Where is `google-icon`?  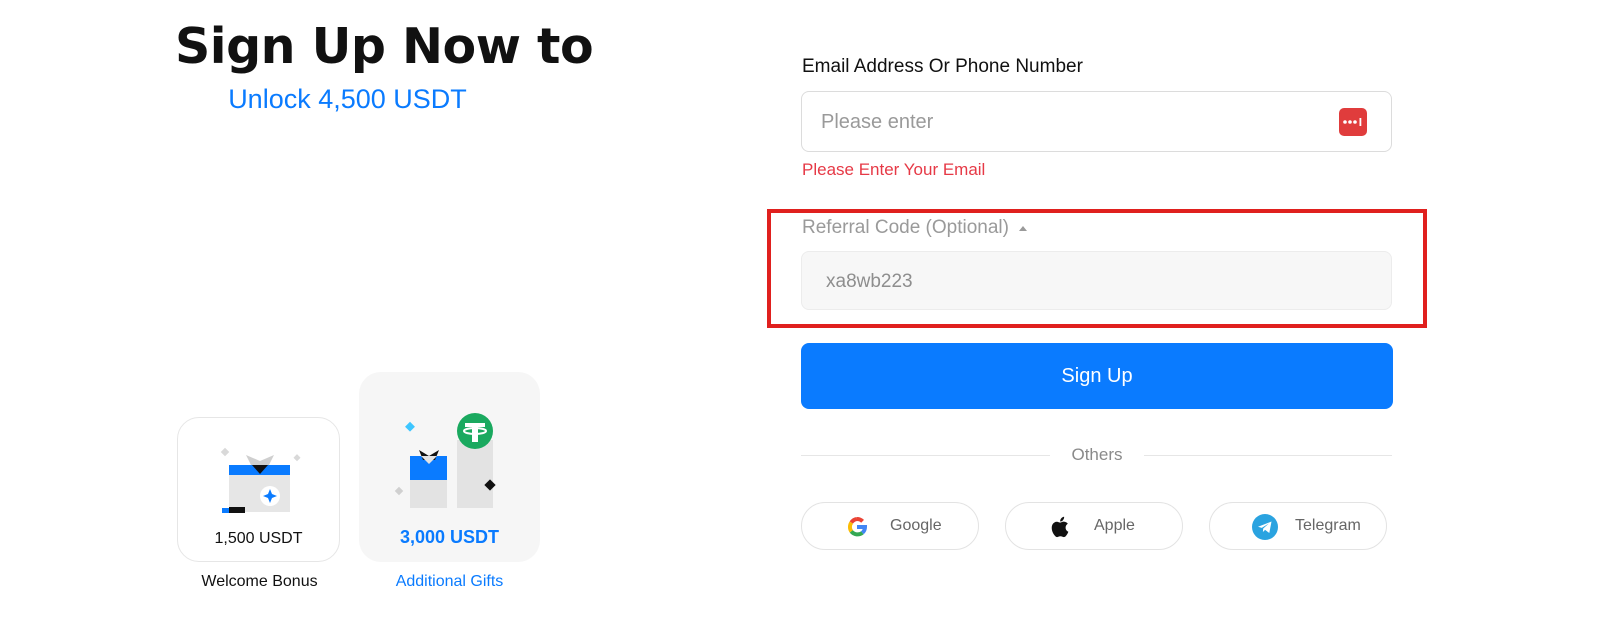 google-icon is located at coordinates (858, 527).